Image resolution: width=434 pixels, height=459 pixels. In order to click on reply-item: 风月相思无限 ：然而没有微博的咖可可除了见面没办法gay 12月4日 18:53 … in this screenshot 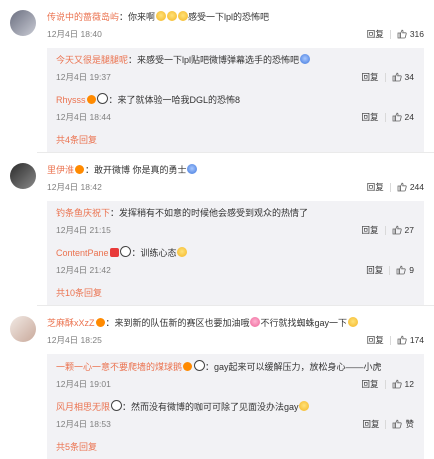, I will do `click(235, 414)`.